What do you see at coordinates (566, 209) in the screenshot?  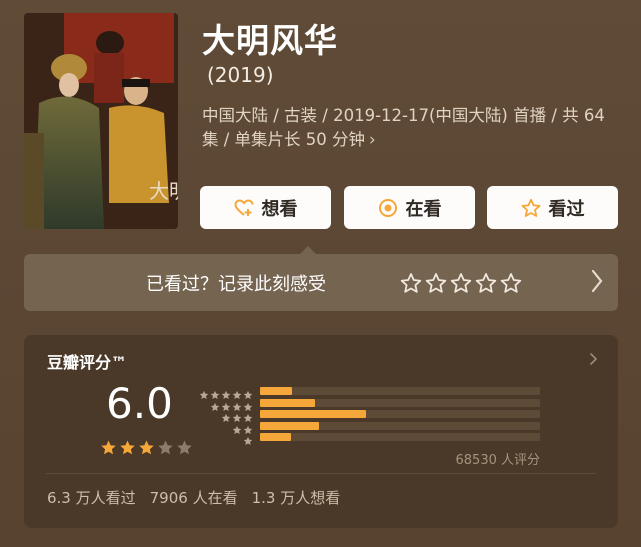 I see `watched-label: 看过` at bounding box center [566, 209].